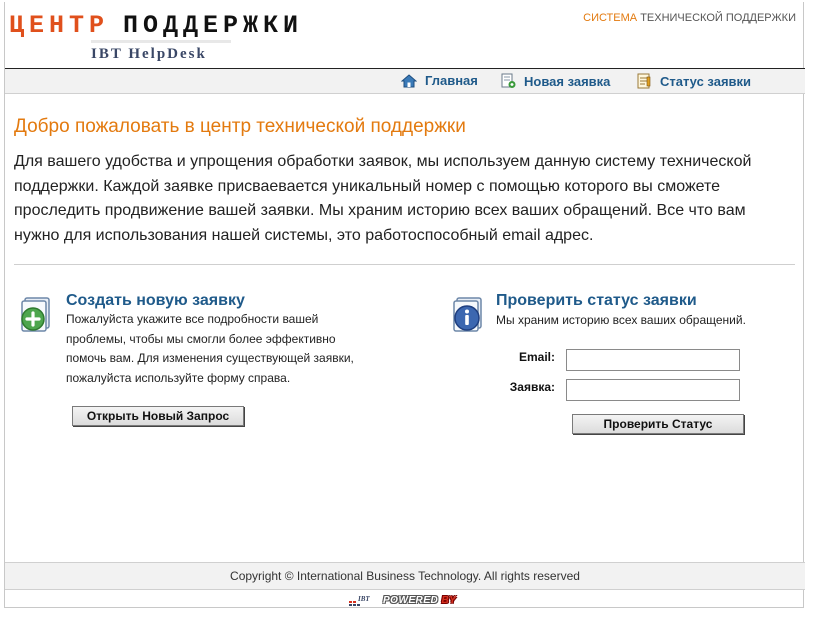  What do you see at coordinates (363, 599) in the screenshot?
I see `ibt-logo-text: IBT` at bounding box center [363, 599].